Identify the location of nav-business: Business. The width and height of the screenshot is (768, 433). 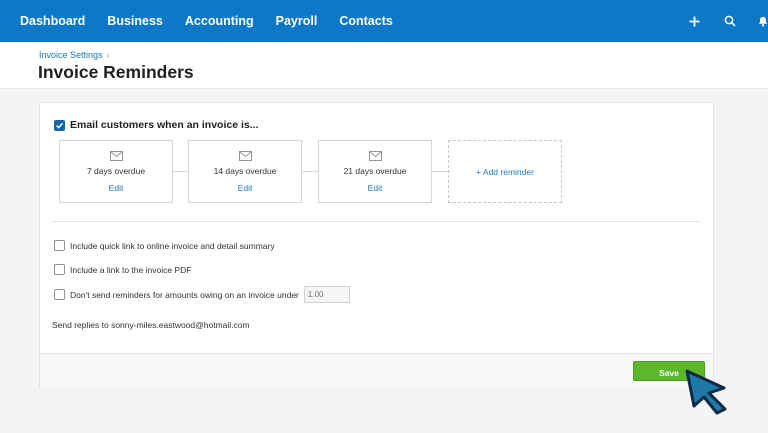
(135, 21).